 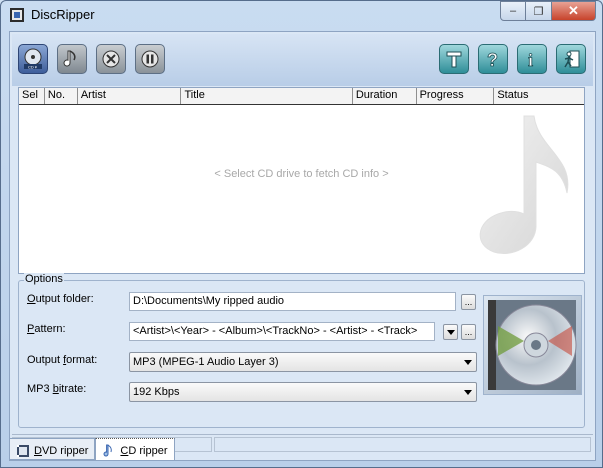 What do you see at coordinates (63, 14) in the screenshot?
I see `window-title: DiscRipper` at bounding box center [63, 14].